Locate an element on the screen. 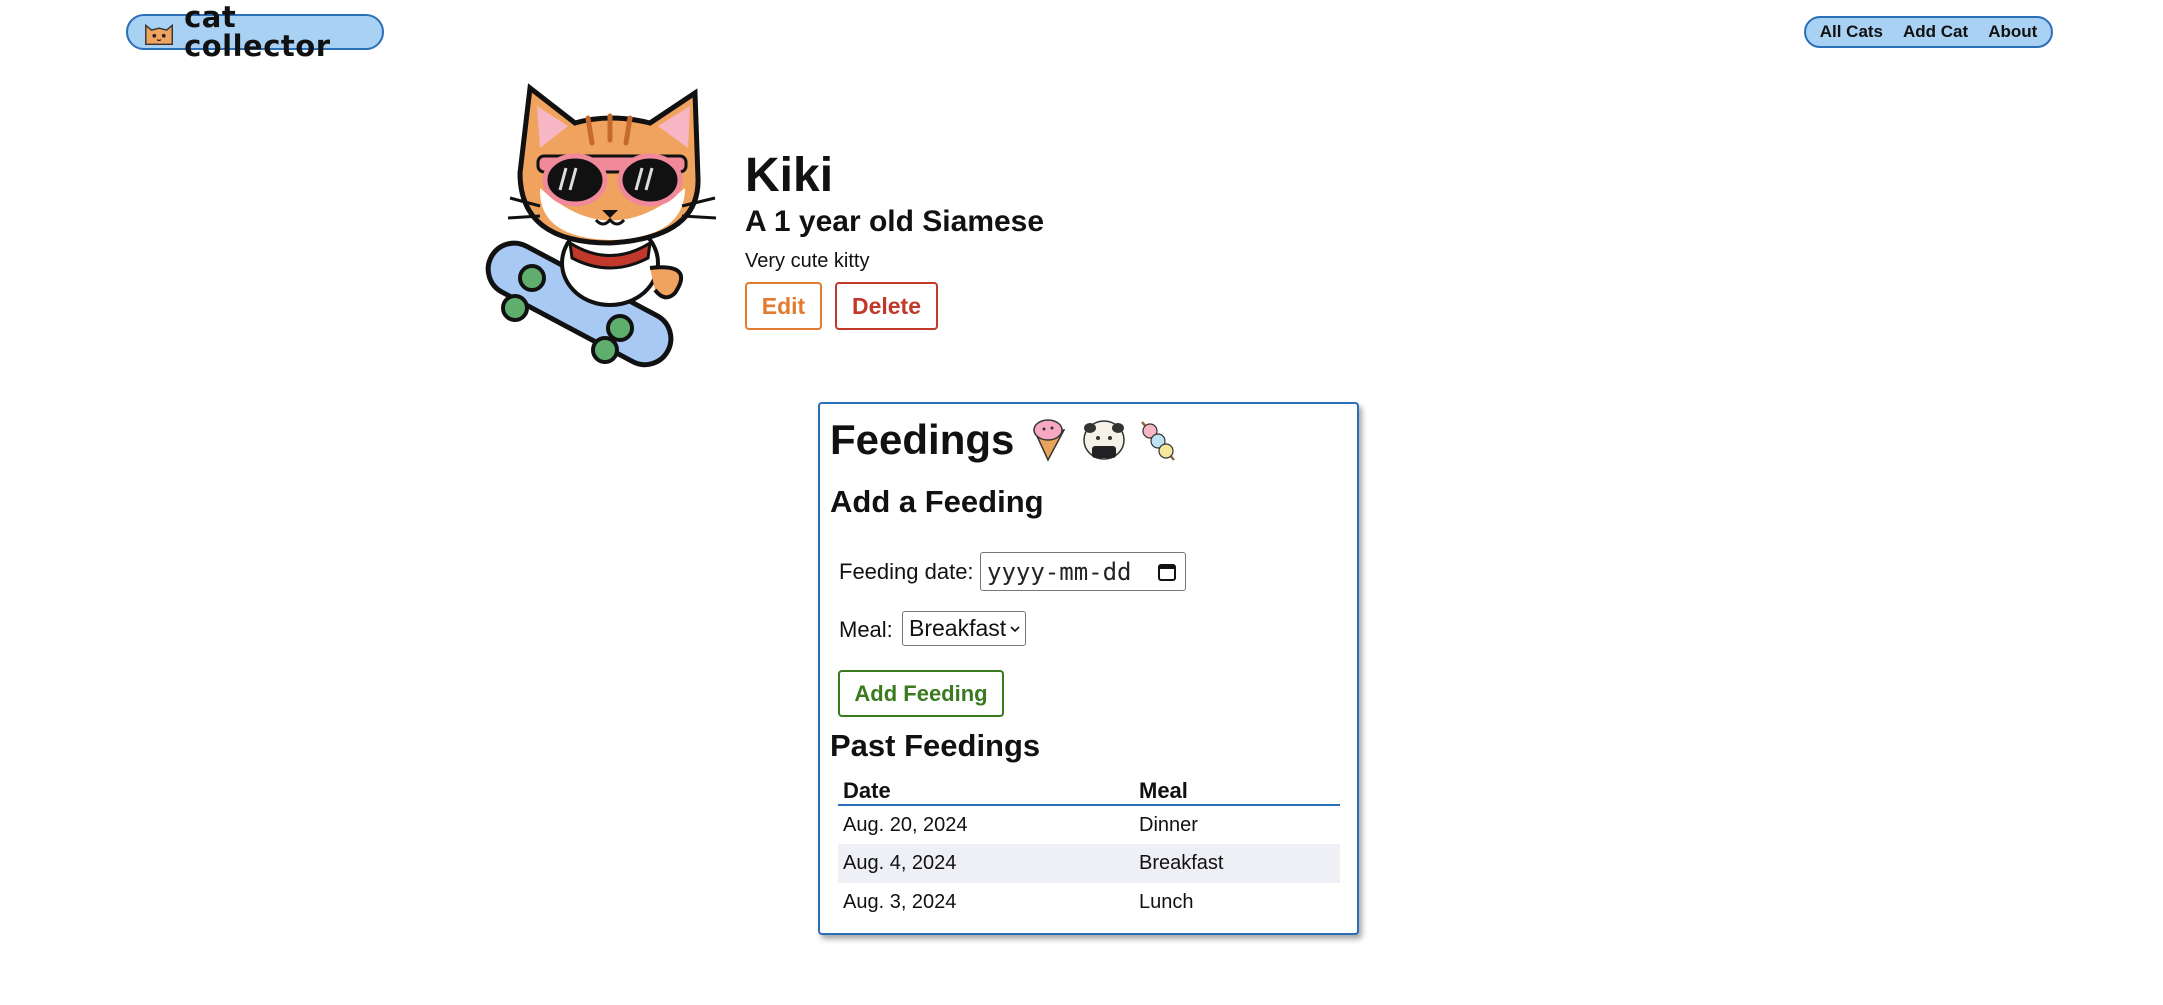  date-placeholder: yyyy-mm-dd is located at coordinates (1059, 571).